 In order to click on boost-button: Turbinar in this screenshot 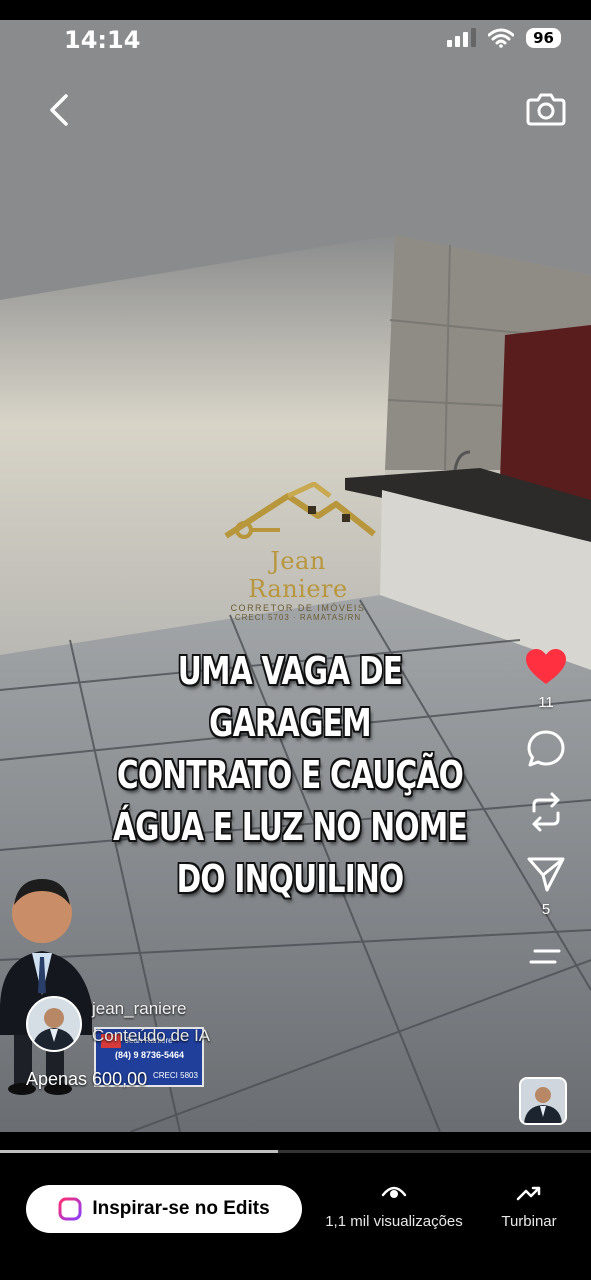, I will do `click(529, 1206)`.